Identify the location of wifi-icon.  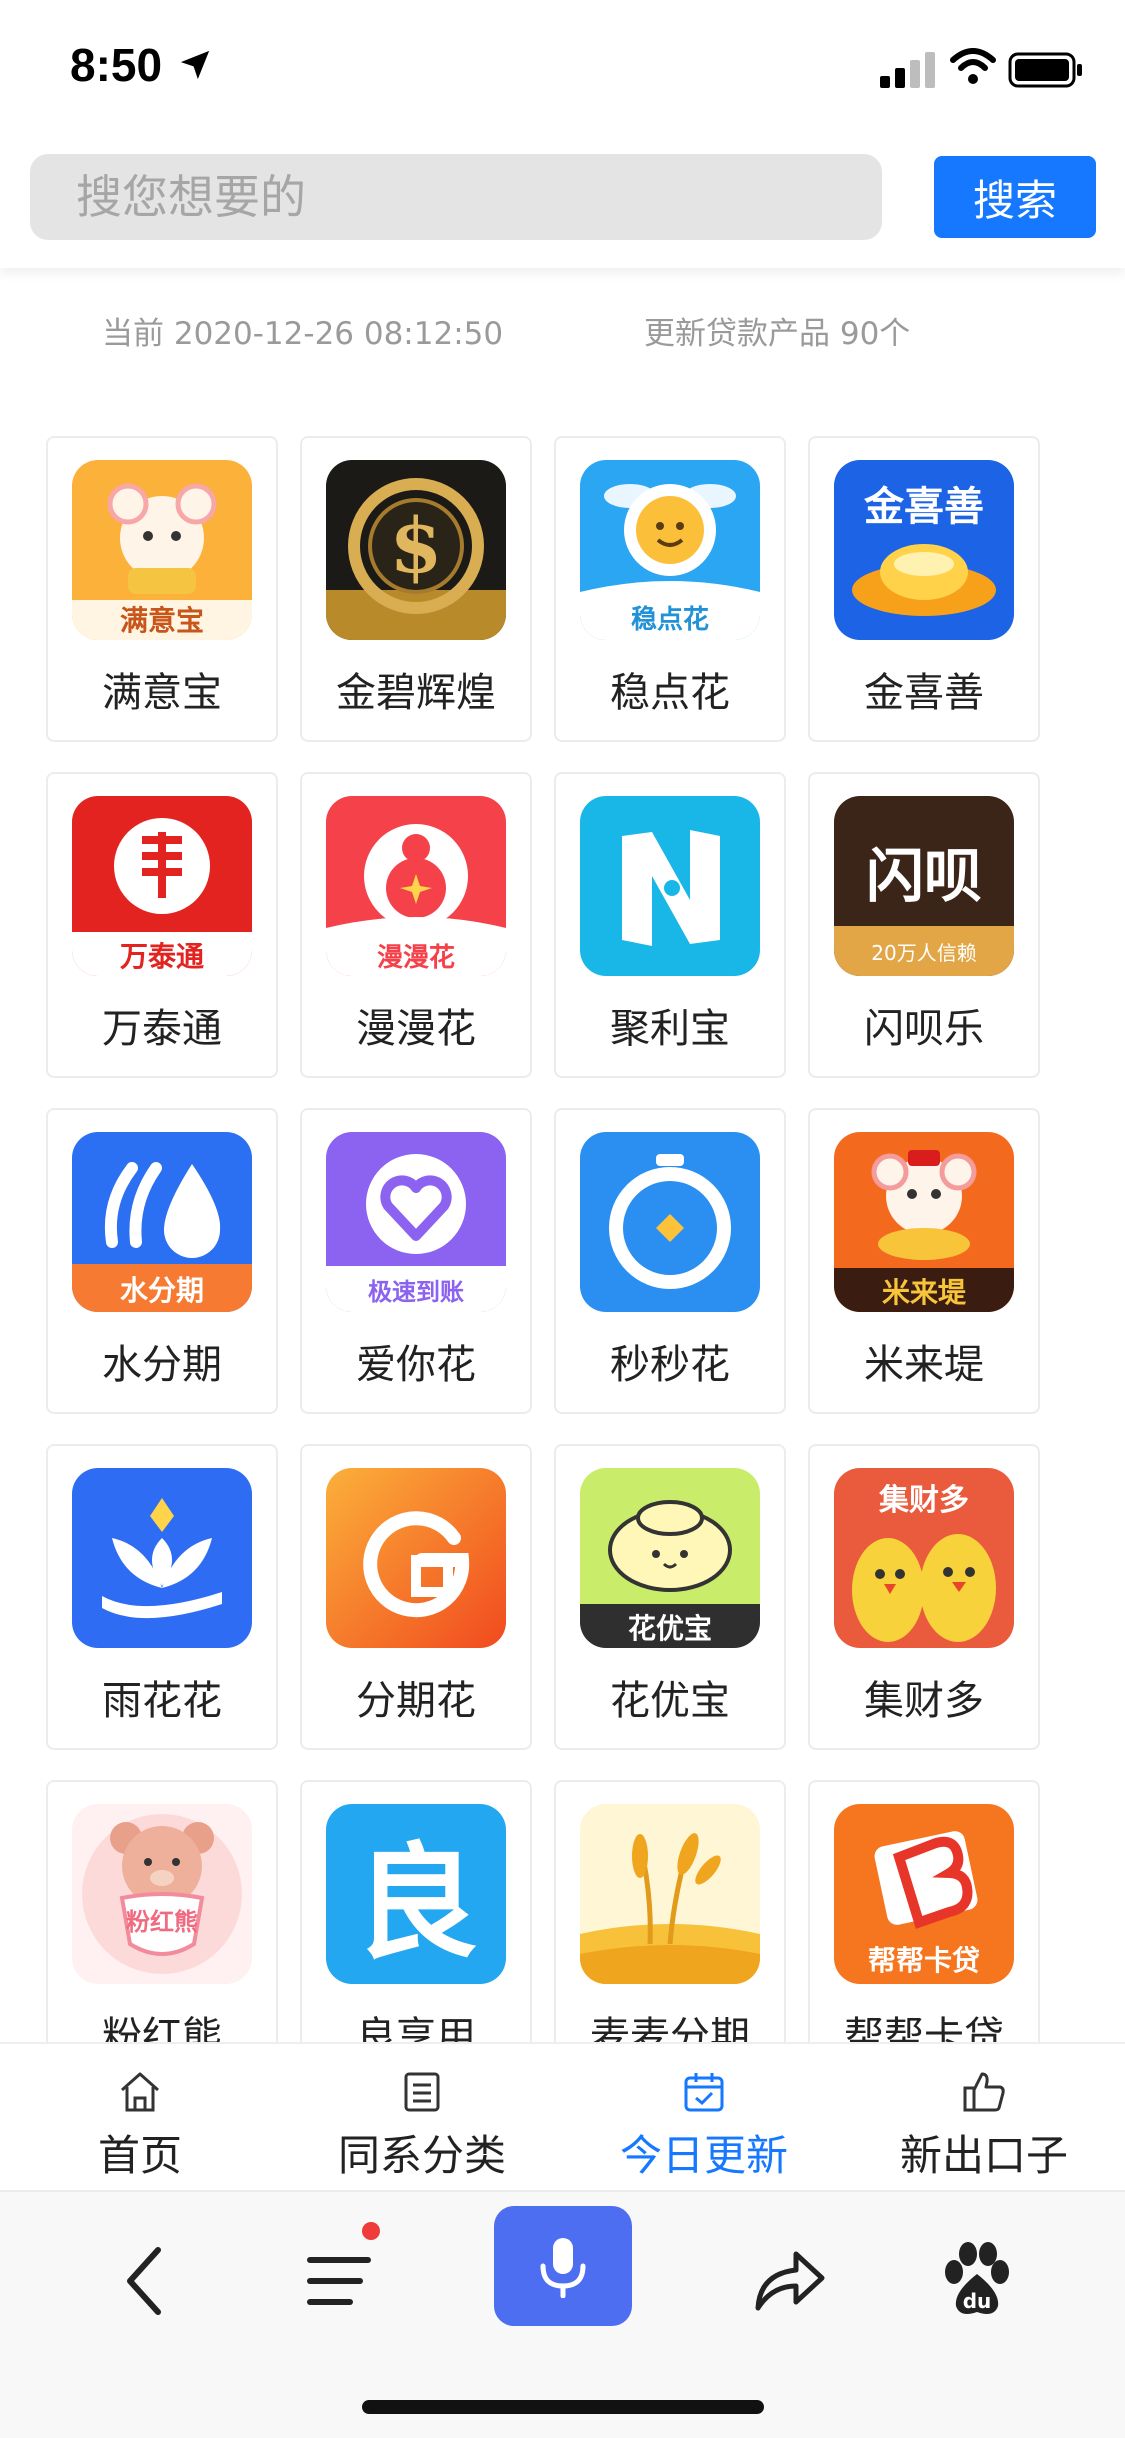
(973, 66).